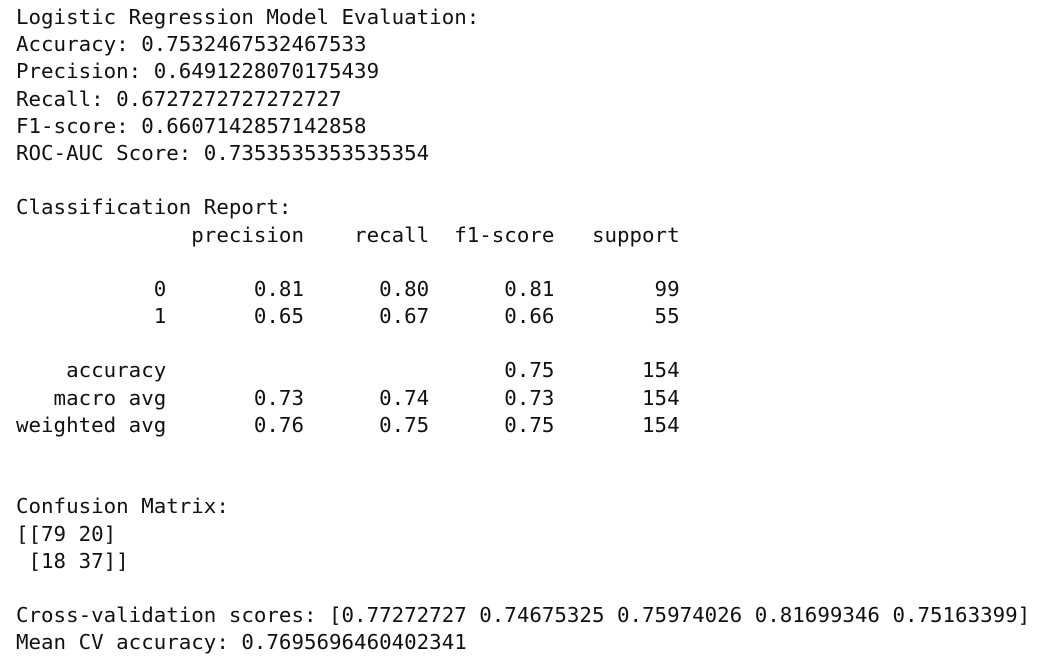 The height and width of the screenshot is (663, 1053). What do you see at coordinates (248, 17) in the screenshot?
I see `eval-title-line: Logistic Regression Model Evaluation:` at bounding box center [248, 17].